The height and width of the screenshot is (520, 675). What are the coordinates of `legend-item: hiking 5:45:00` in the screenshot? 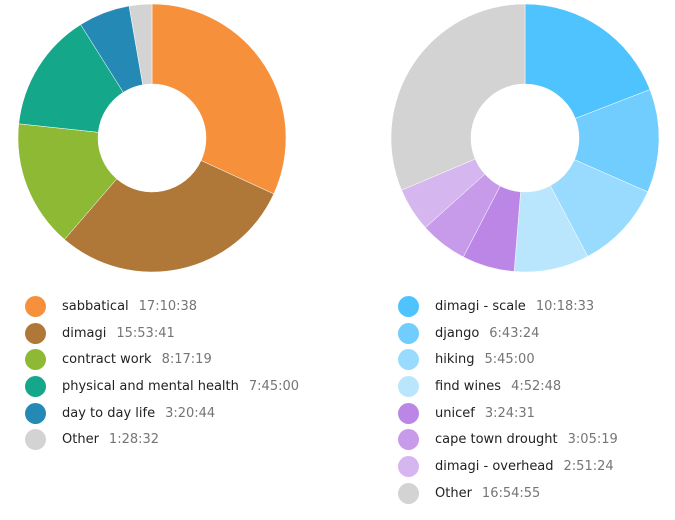 It's located at (508, 359).